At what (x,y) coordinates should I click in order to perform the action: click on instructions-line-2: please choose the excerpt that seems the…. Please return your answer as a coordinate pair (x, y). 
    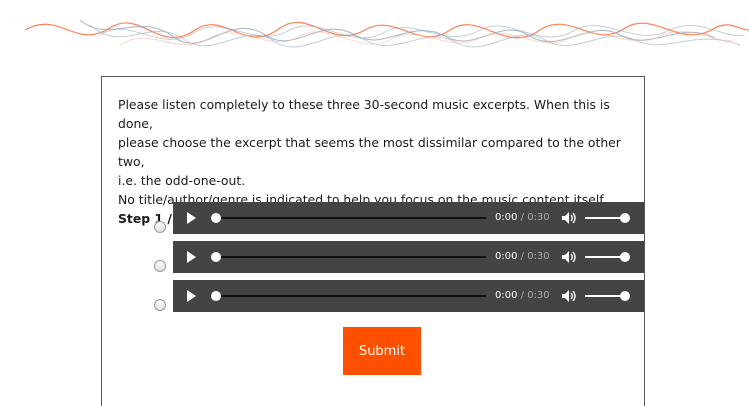
    Looking at the image, I should click on (369, 152).